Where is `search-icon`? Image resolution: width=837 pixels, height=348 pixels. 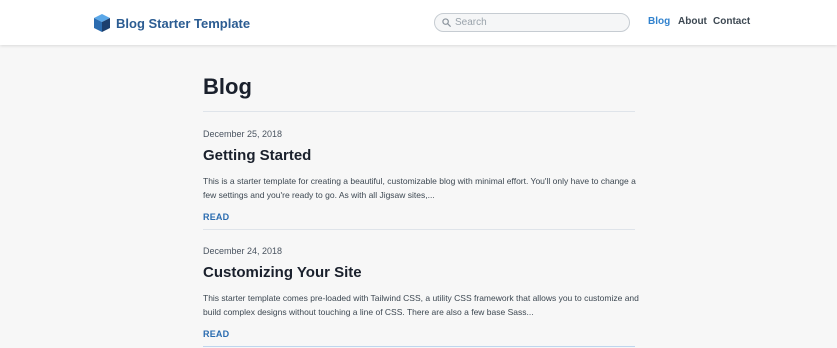
search-icon is located at coordinates (446, 22).